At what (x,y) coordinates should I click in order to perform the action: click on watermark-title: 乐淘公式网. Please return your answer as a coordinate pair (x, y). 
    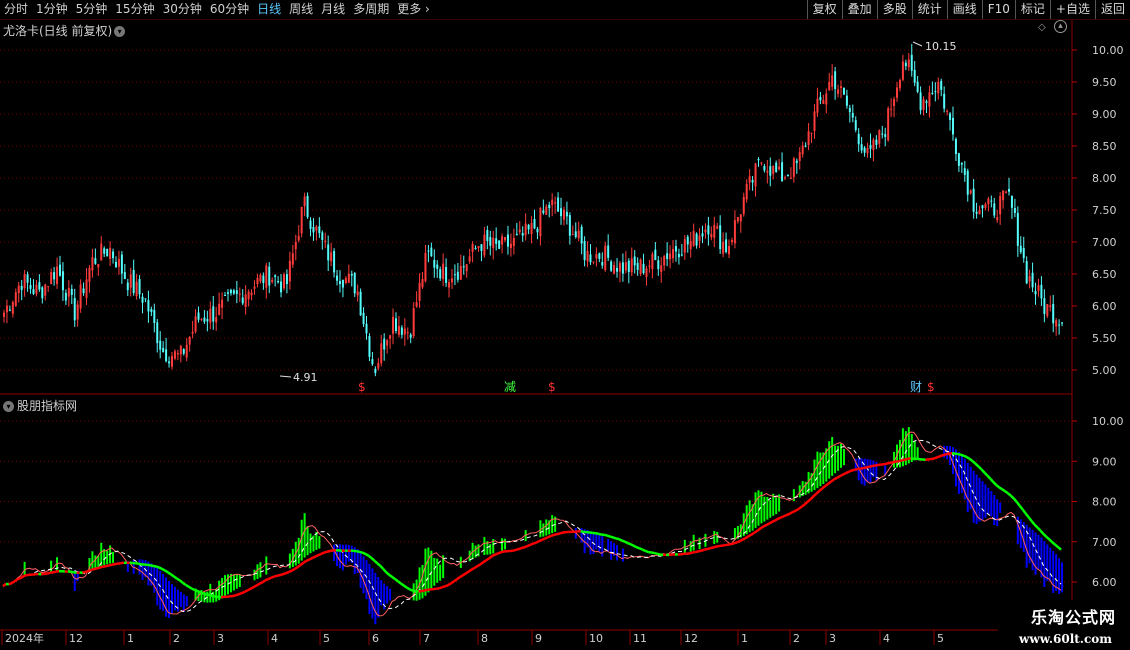
    Looking at the image, I should click on (1073, 617).